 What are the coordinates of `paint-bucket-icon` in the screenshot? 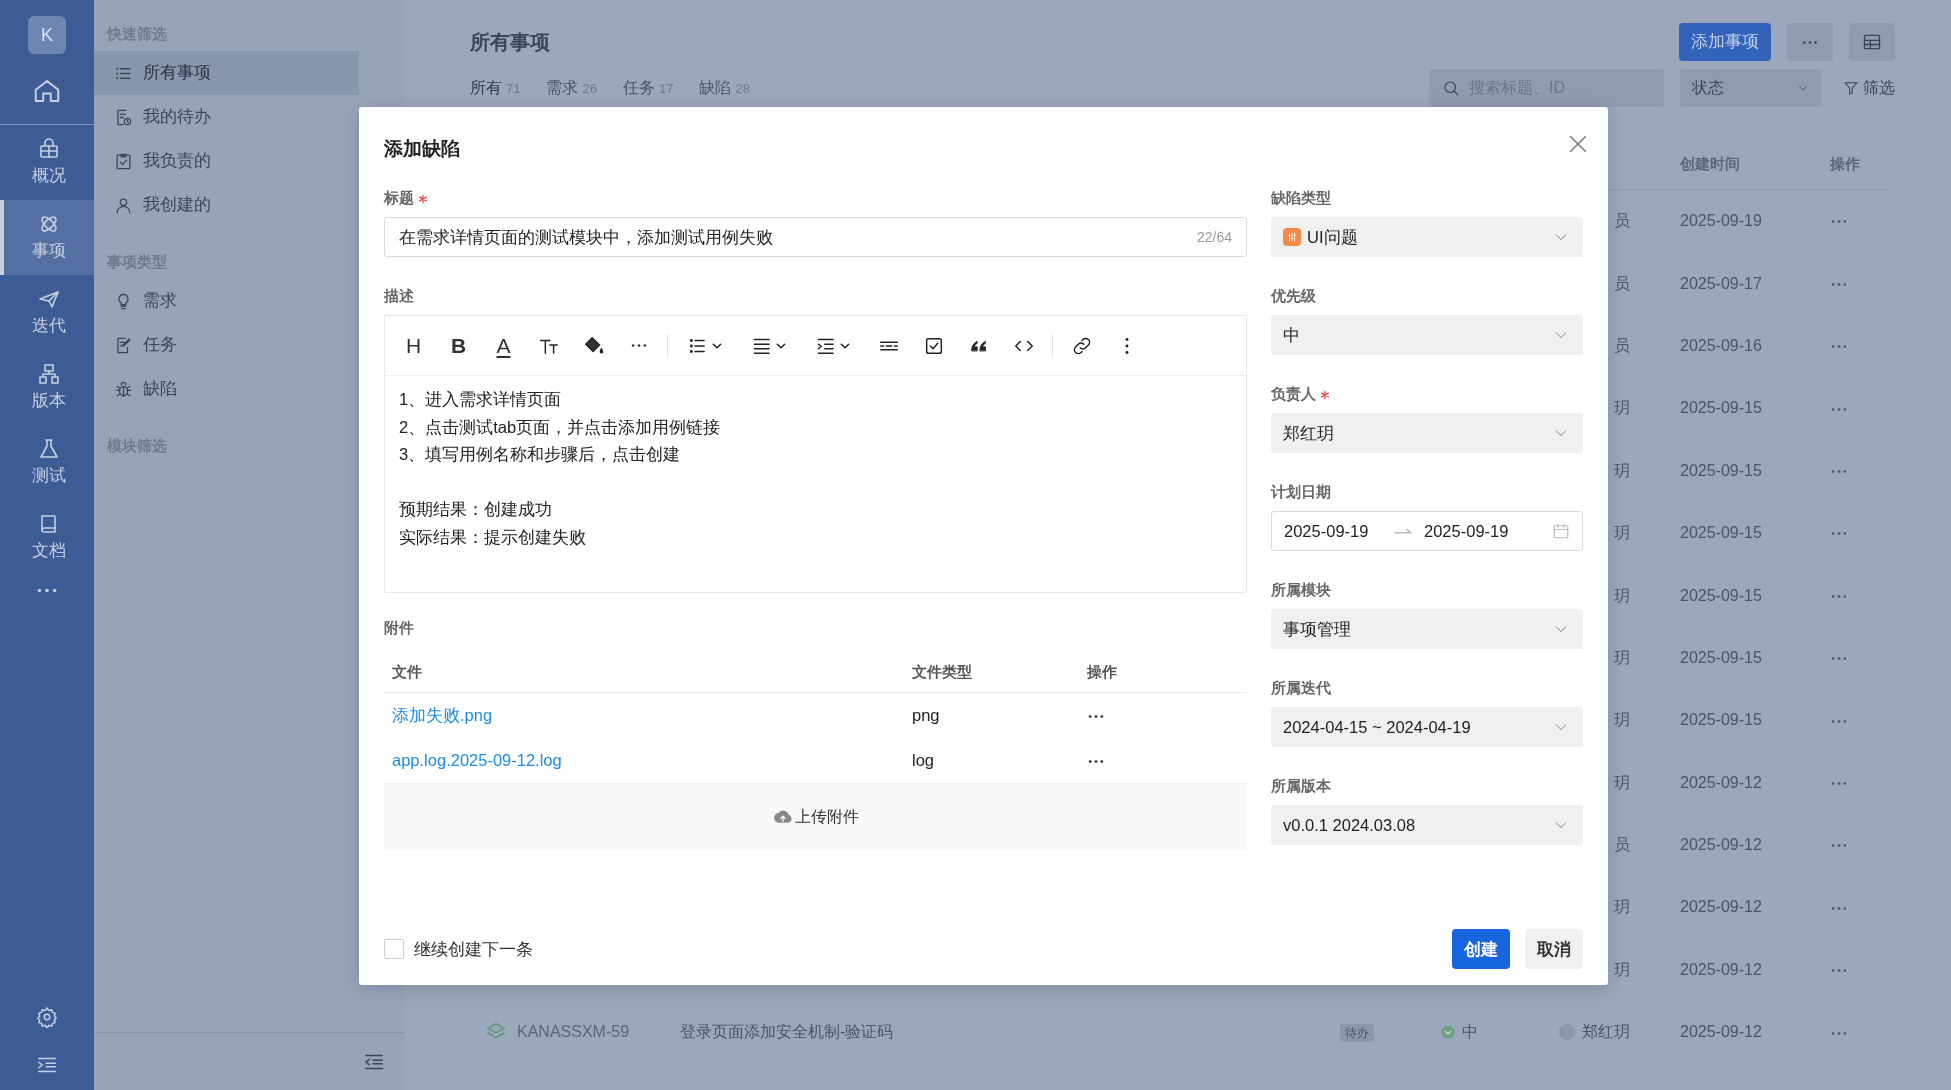 It's located at (593, 345).